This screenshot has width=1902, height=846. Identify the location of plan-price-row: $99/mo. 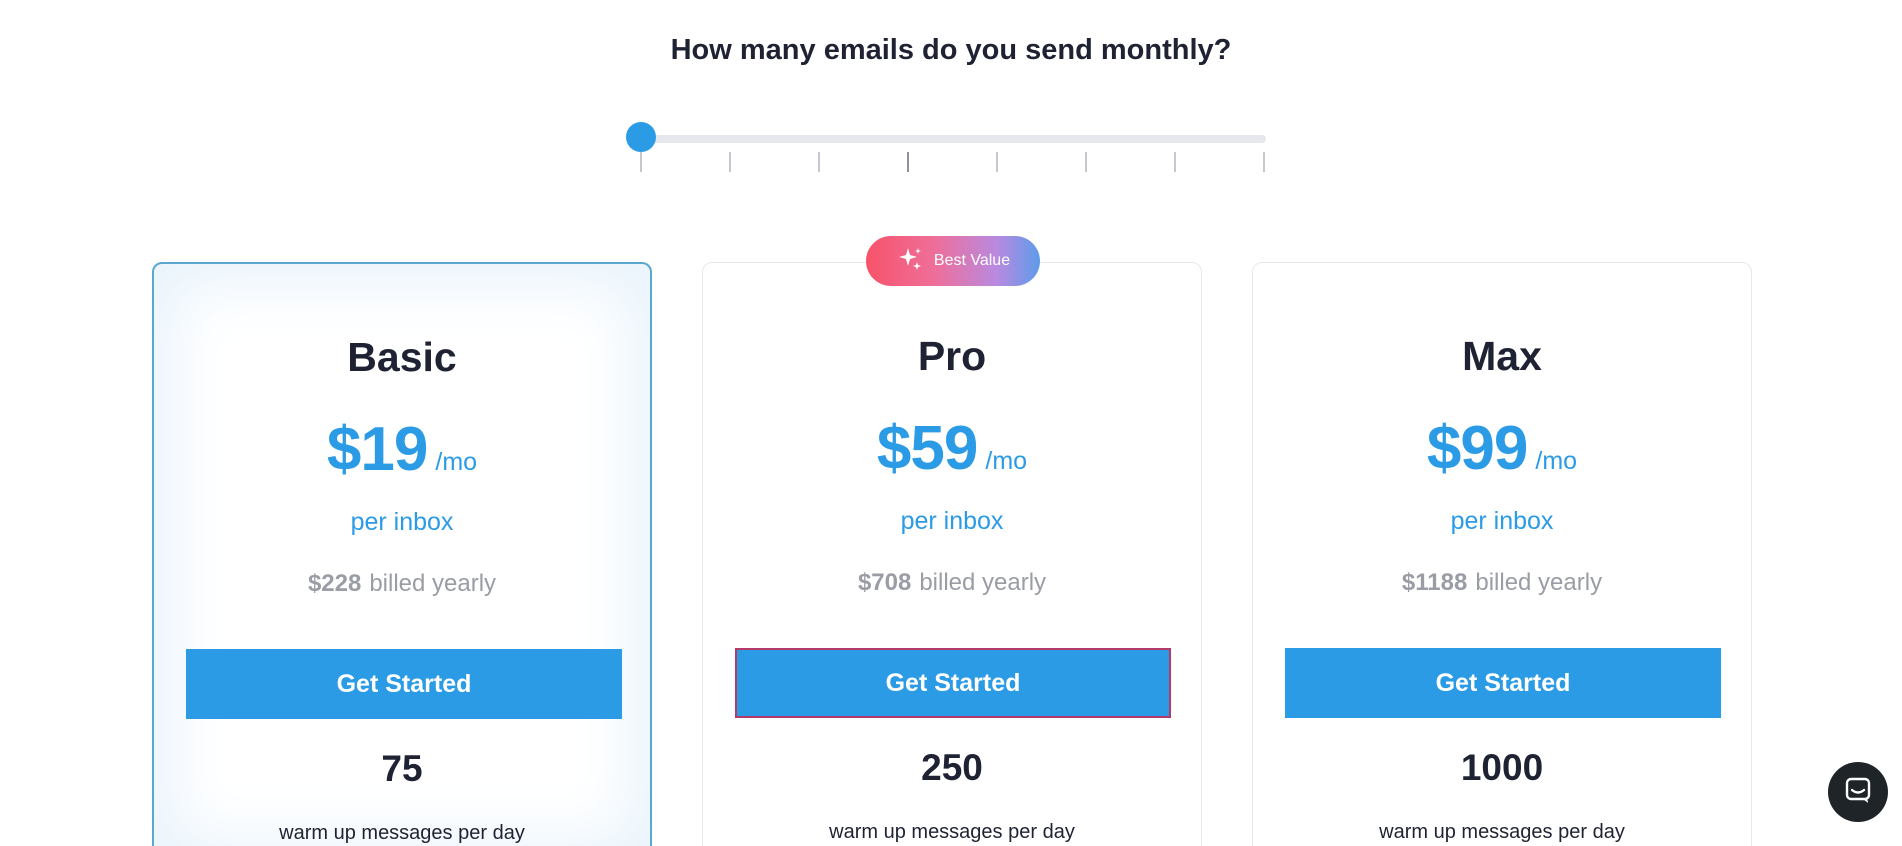
(1502, 448).